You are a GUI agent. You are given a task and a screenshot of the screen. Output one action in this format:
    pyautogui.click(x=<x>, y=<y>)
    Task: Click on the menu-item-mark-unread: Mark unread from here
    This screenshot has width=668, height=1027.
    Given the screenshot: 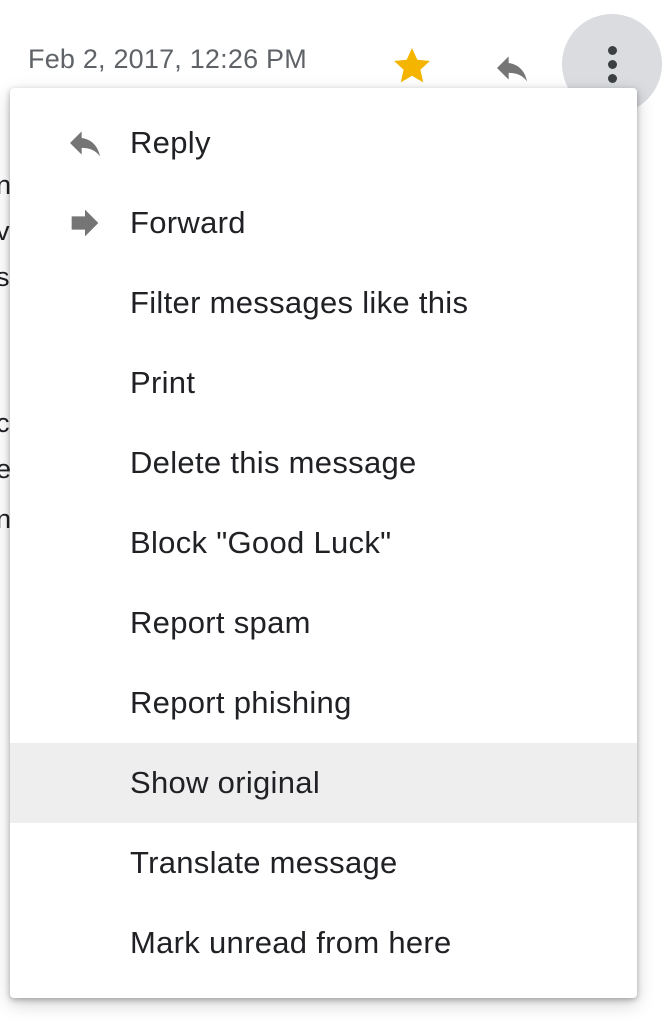 What is the action you would take?
    pyautogui.click(x=323, y=943)
    